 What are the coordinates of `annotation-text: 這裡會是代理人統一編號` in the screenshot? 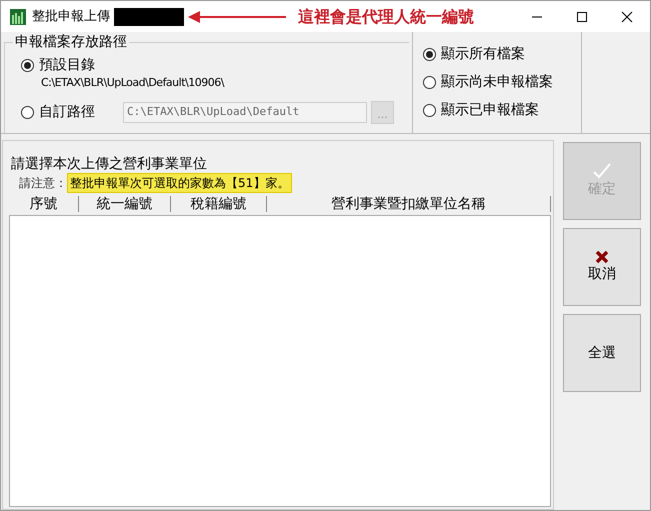 It's located at (386, 17).